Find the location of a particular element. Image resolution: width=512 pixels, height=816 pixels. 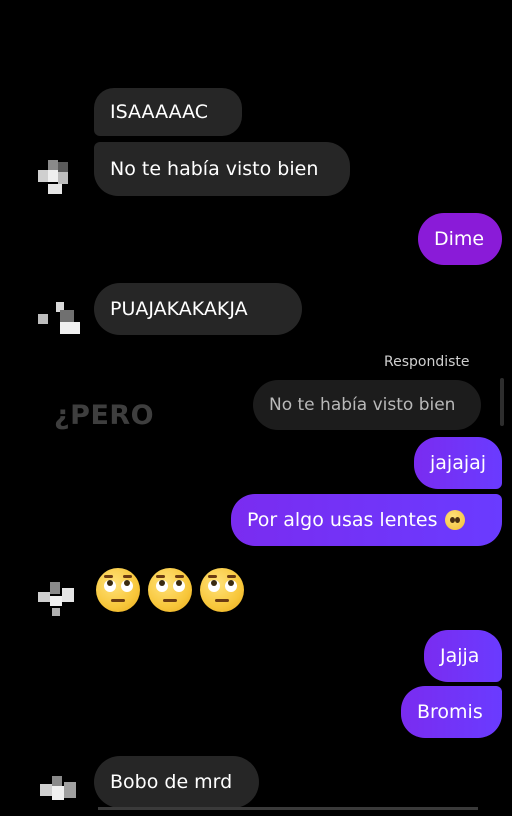

emoji-message: 🙄🙄🙄 is located at coordinates (172, 590).